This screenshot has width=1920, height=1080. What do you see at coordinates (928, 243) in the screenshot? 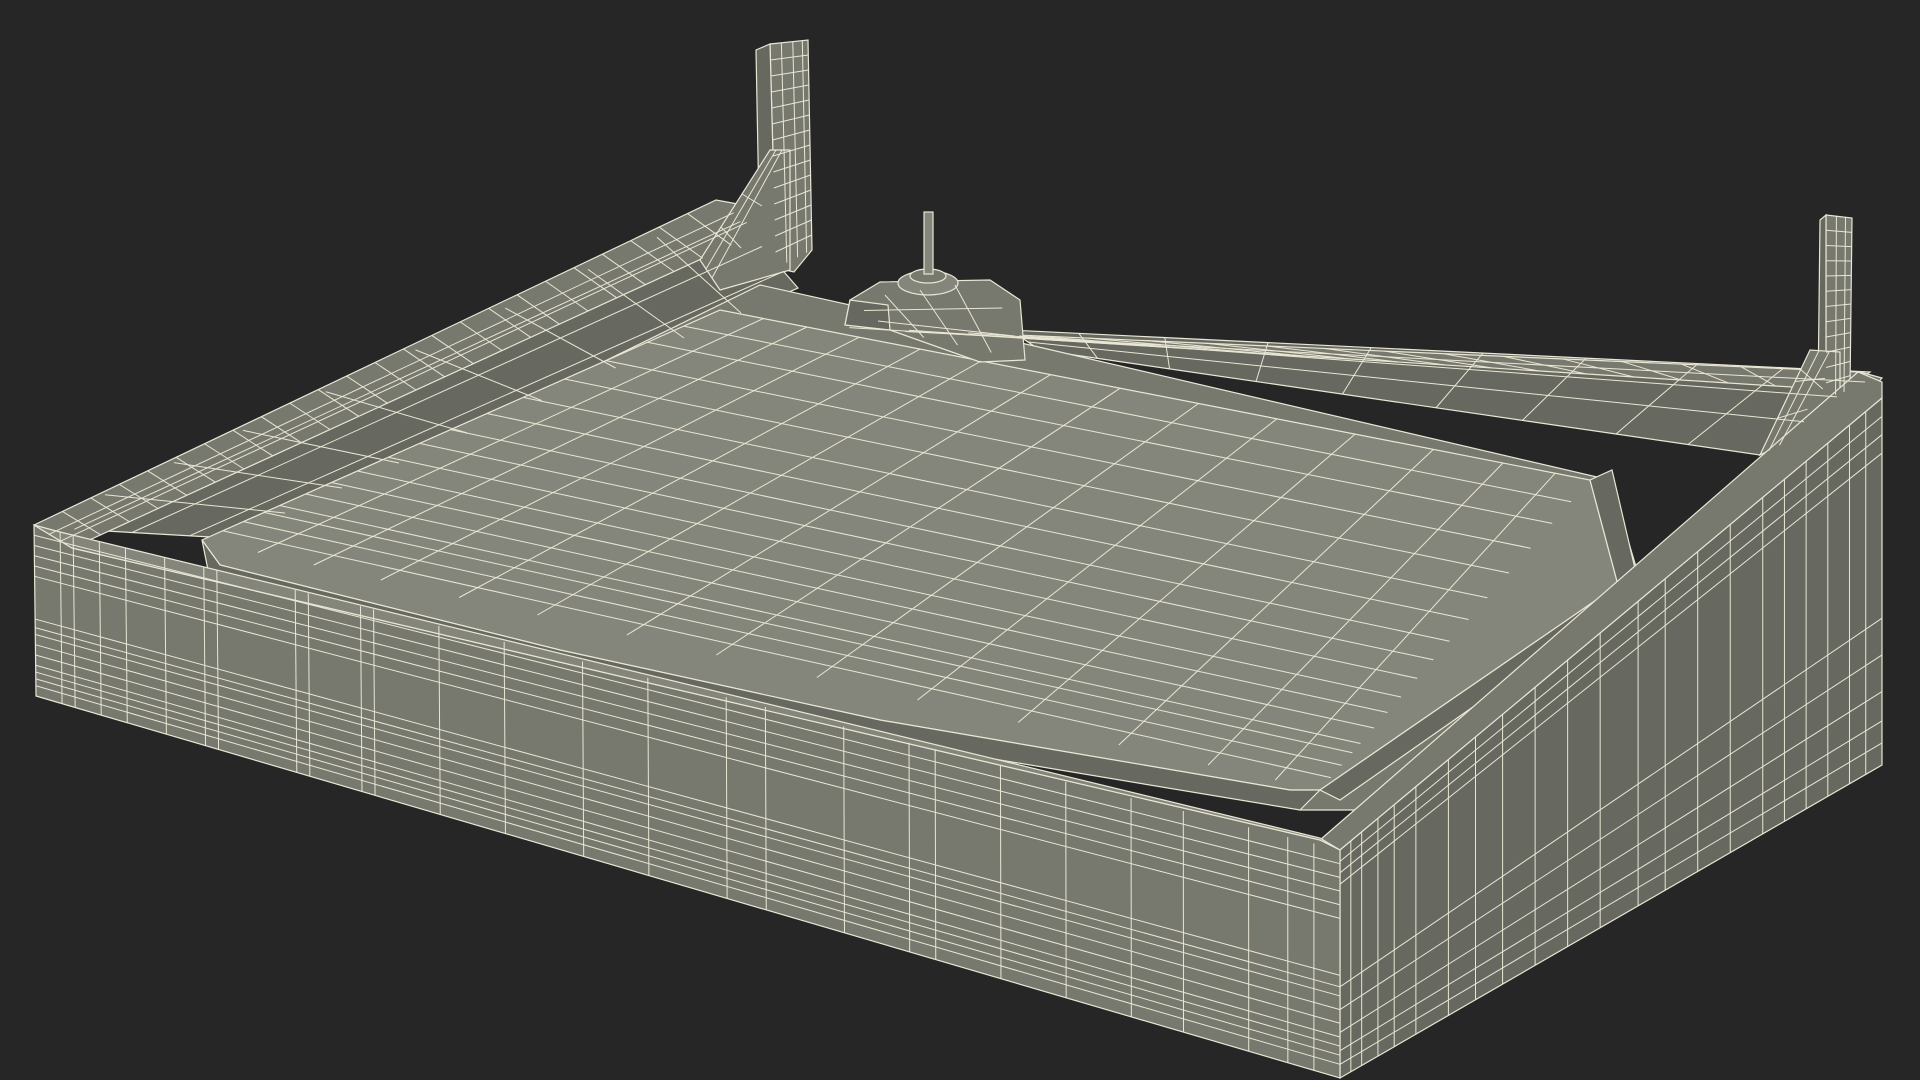
I see `motor-shaft` at bounding box center [928, 243].